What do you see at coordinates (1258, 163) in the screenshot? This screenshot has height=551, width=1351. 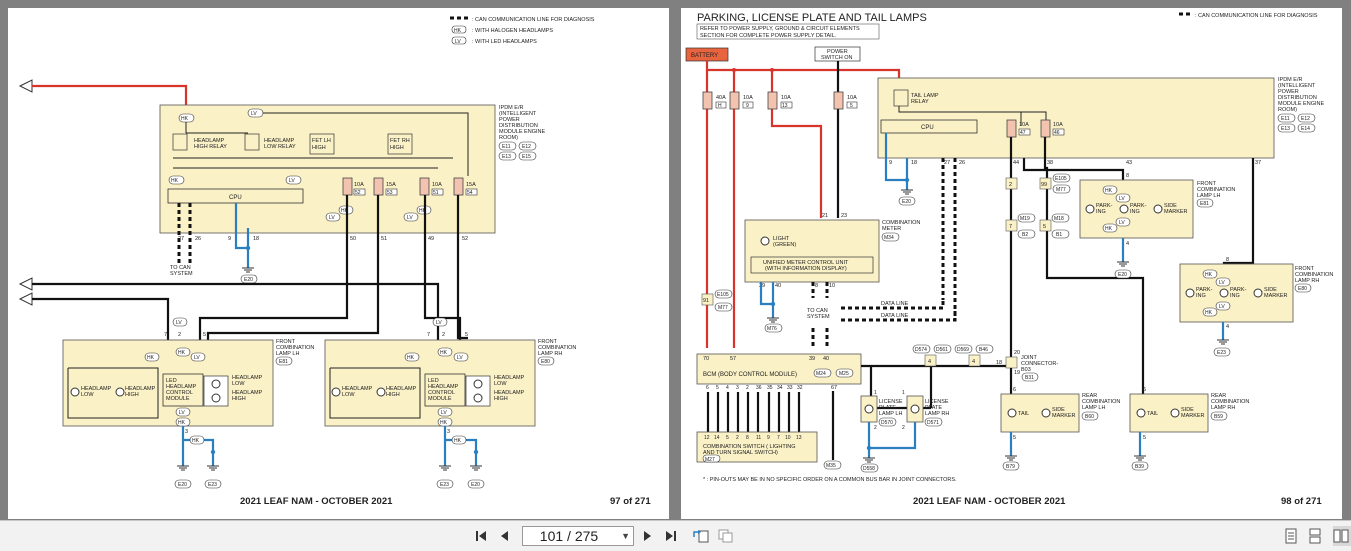 I see `svg-text: 37` at bounding box center [1258, 163].